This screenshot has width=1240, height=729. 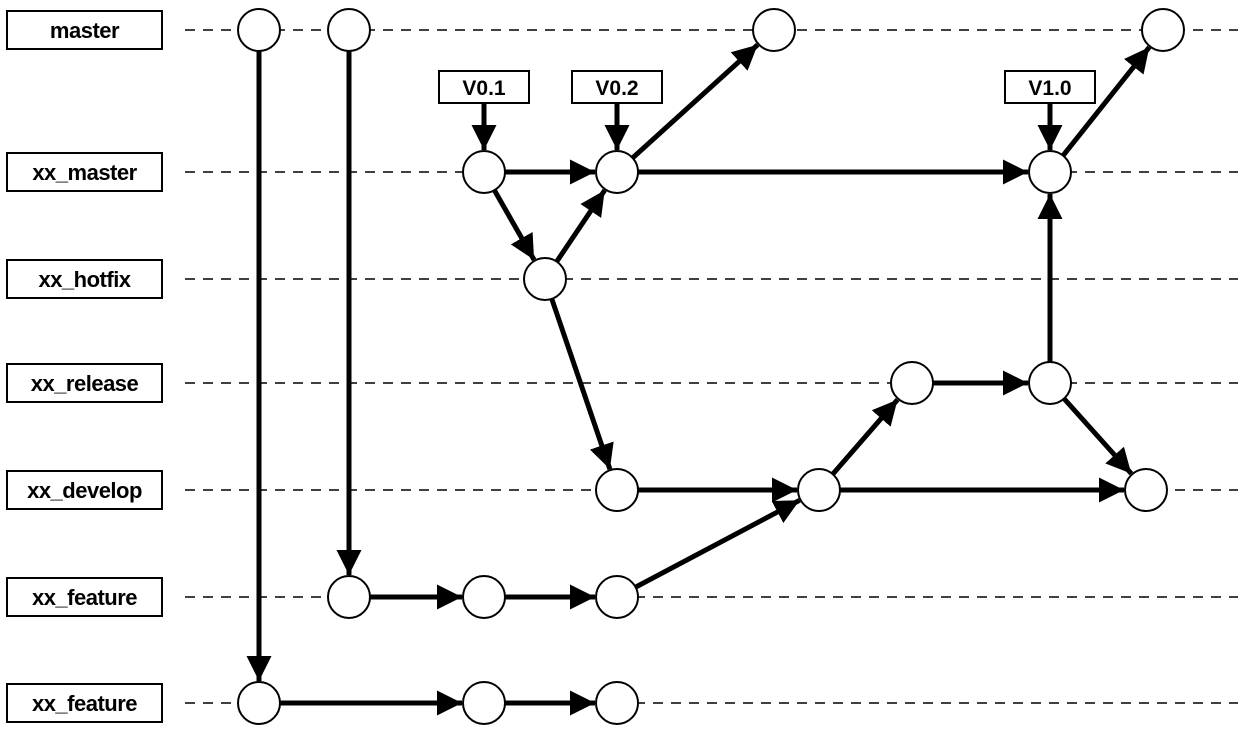 What do you see at coordinates (1050, 383) in the screenshot?
I see `commit-node-r2` at bounding box center [1050, 383].